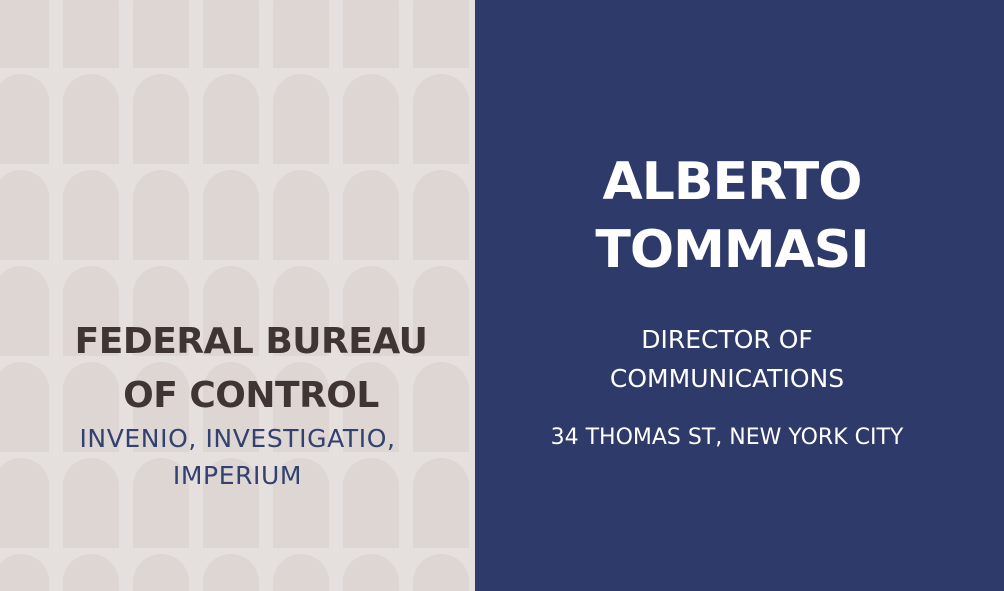 The height and width of the screenshot is (591, 1004). Describe the element at coordinates (732, 250) in the screenshot. I see `person-last-name: TOMMASI` at that location.